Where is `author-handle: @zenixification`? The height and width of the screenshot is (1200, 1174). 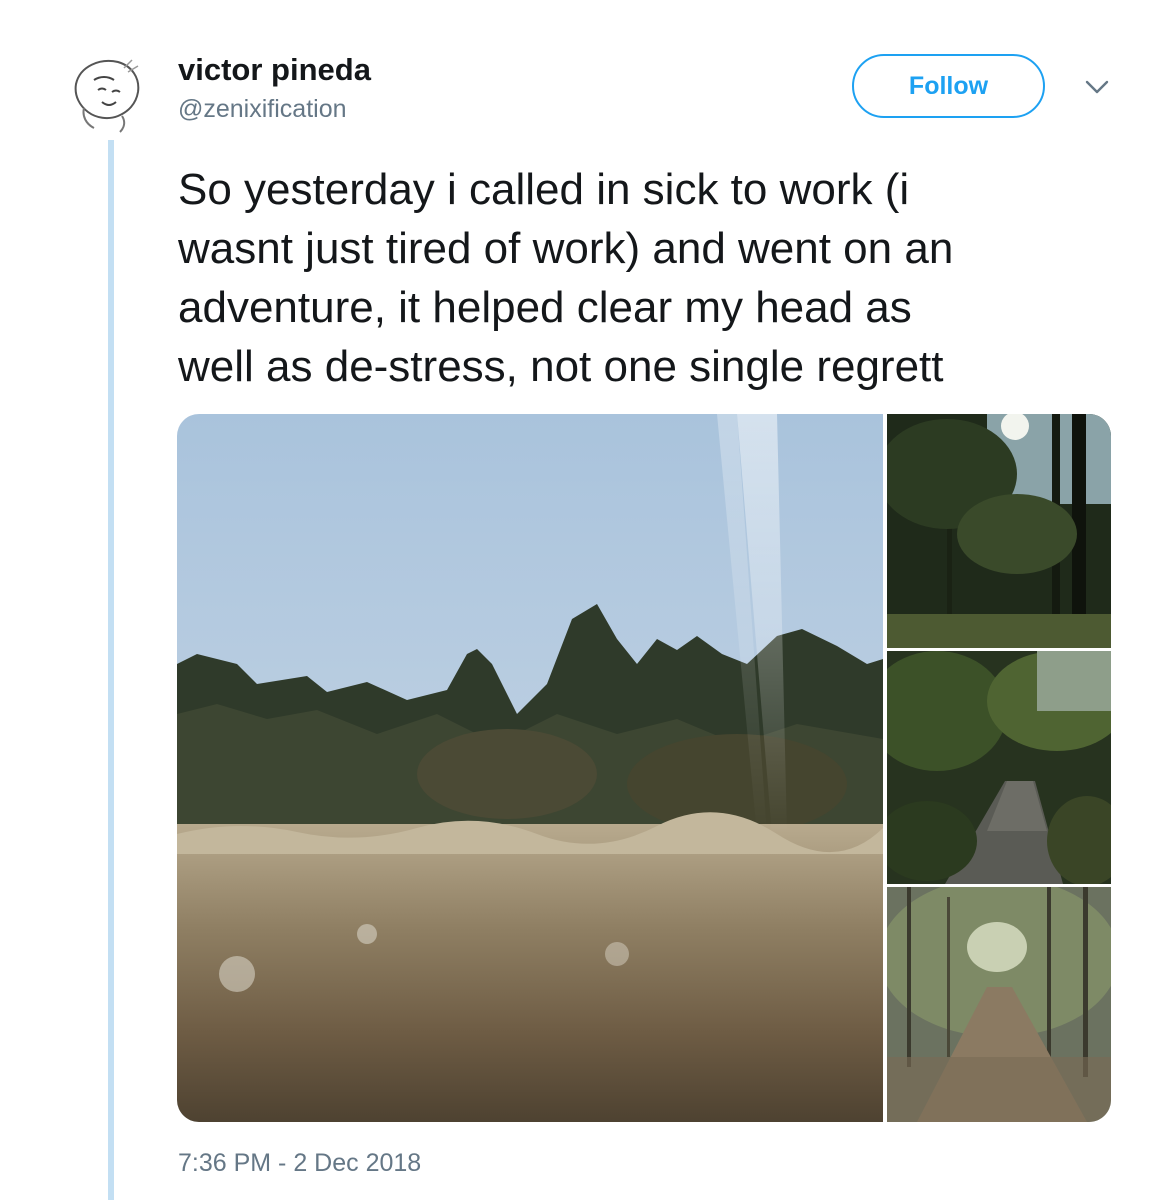
author-handle: @zenixification is located at coordinates (262, 109).